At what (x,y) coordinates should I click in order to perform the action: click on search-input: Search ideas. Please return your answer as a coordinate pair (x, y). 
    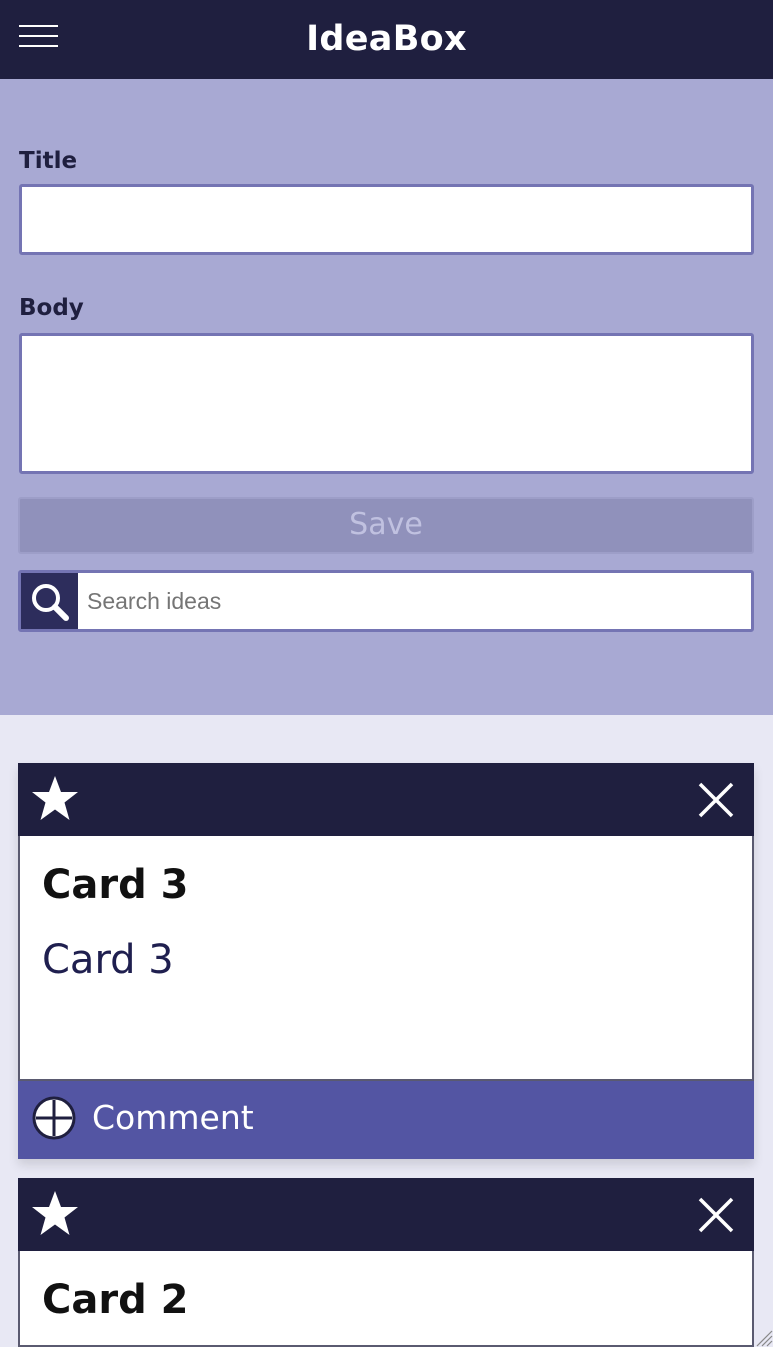
    Looking at the image, I should click on (154, 601).